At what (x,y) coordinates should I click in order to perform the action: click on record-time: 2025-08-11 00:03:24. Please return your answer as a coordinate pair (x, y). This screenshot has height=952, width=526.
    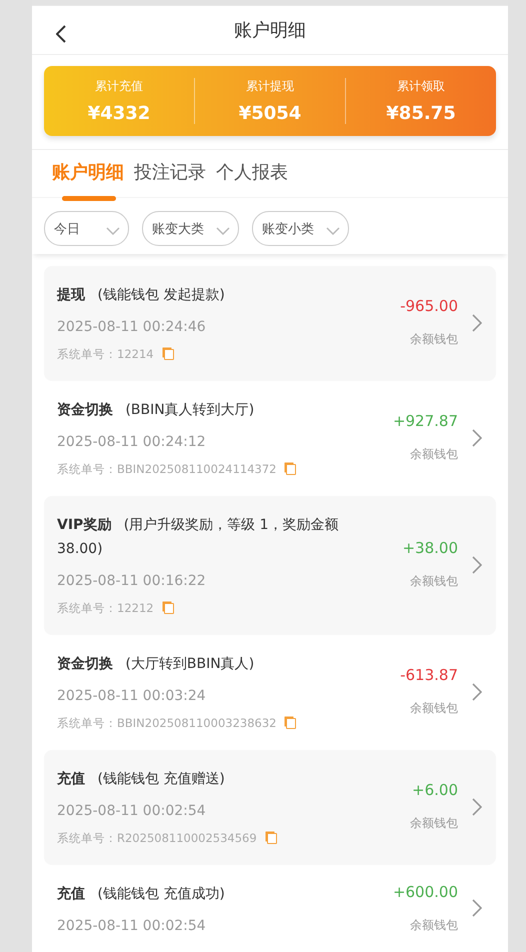
    Looking at the image, I should click on (132, 696).